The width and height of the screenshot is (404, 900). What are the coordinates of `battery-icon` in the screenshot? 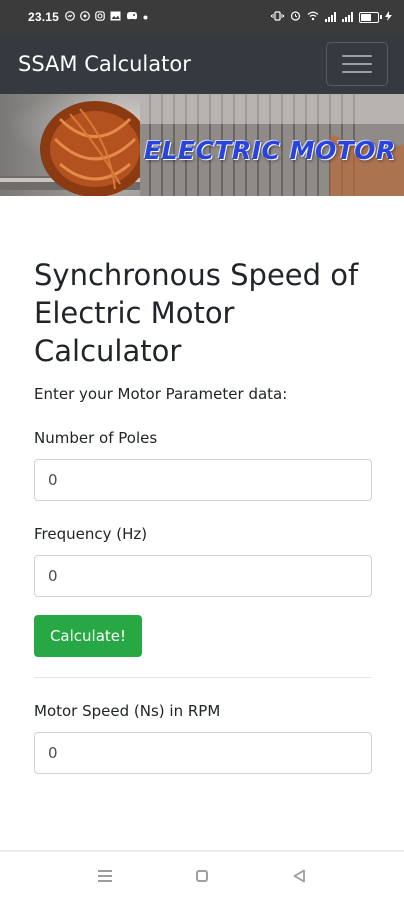 It's located at (370, 17).